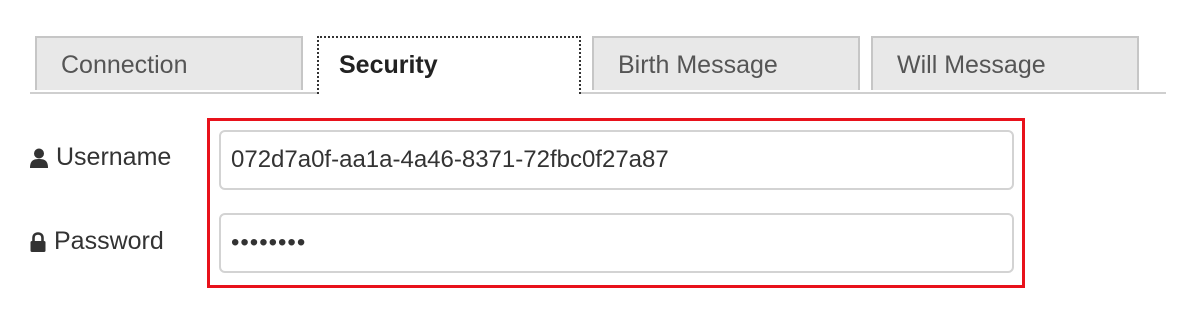  What do you see at coordinates (449, 65) in the screenshot?
I see `tab-security: Security` at bounding box center [449, 65].